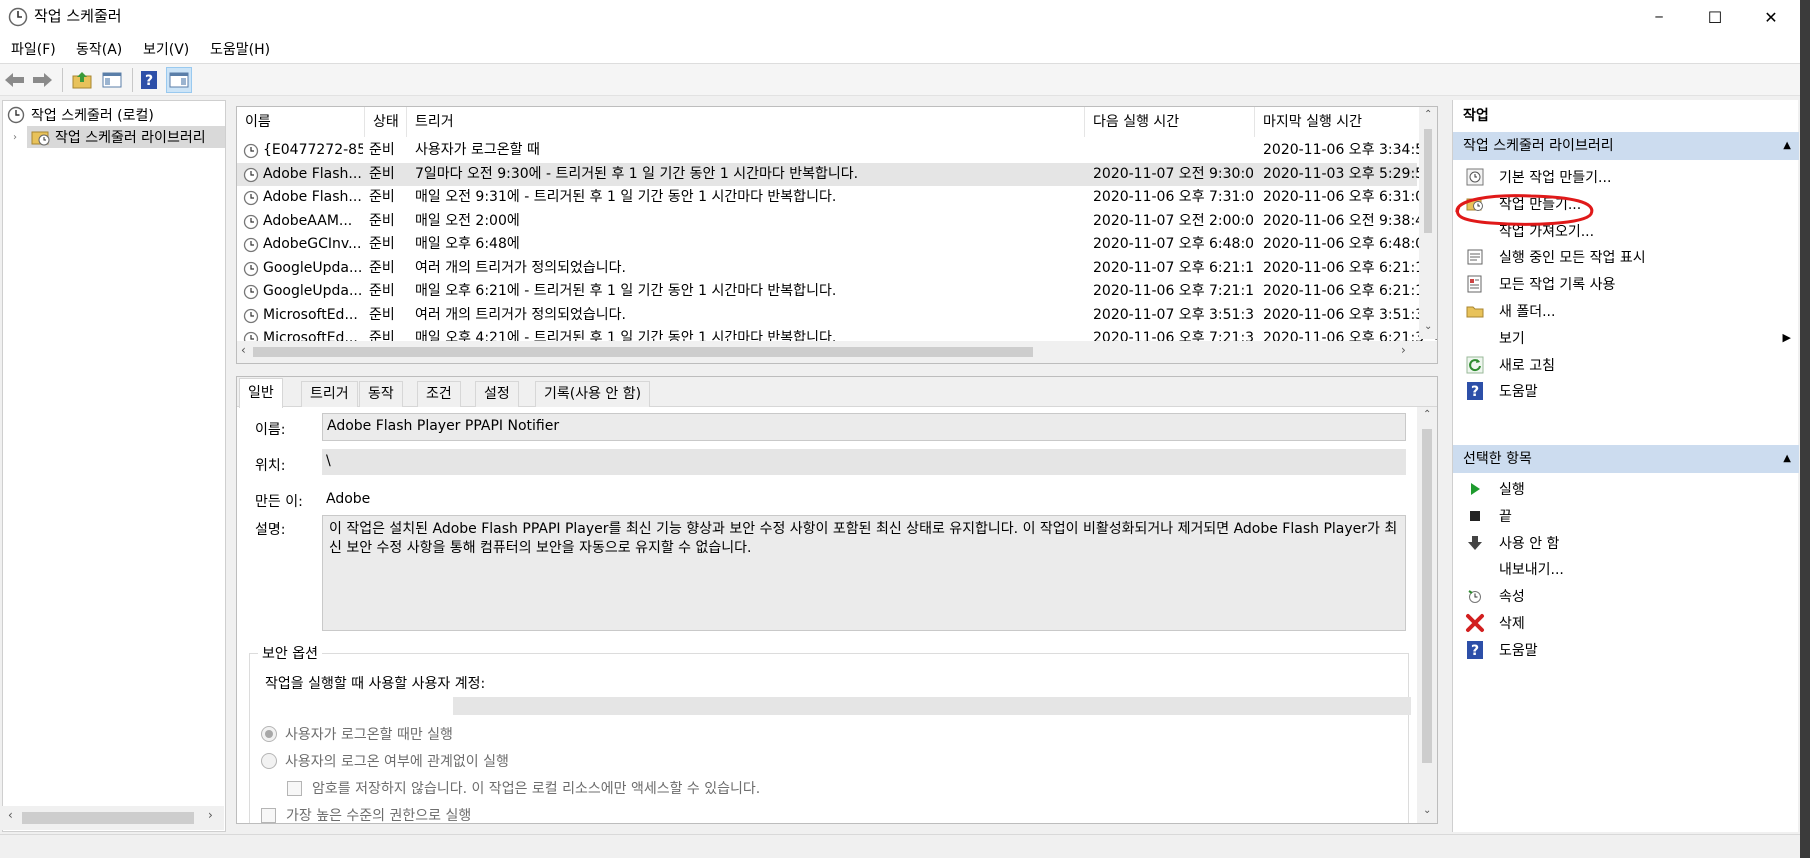  I want to click on properties-icon, so click(1475, 596).